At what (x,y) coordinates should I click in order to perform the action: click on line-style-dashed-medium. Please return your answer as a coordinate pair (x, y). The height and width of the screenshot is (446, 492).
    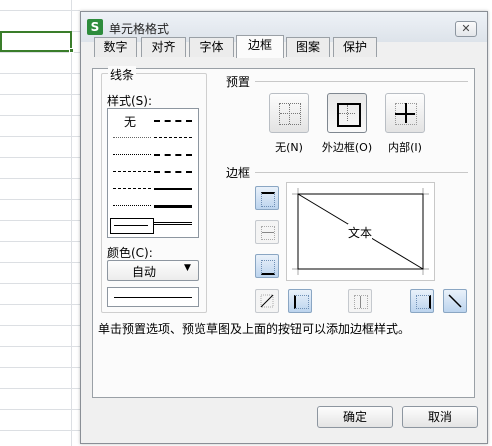
    Looking at the image, I should click on (173, 172).